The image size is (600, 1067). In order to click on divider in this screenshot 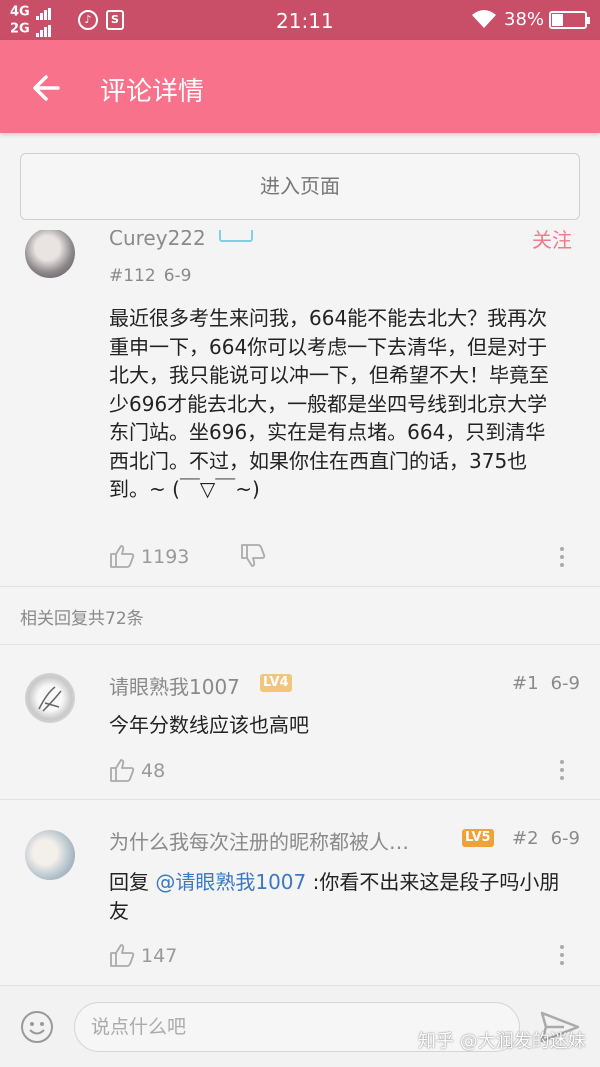, I will do `click(300, 586)`.